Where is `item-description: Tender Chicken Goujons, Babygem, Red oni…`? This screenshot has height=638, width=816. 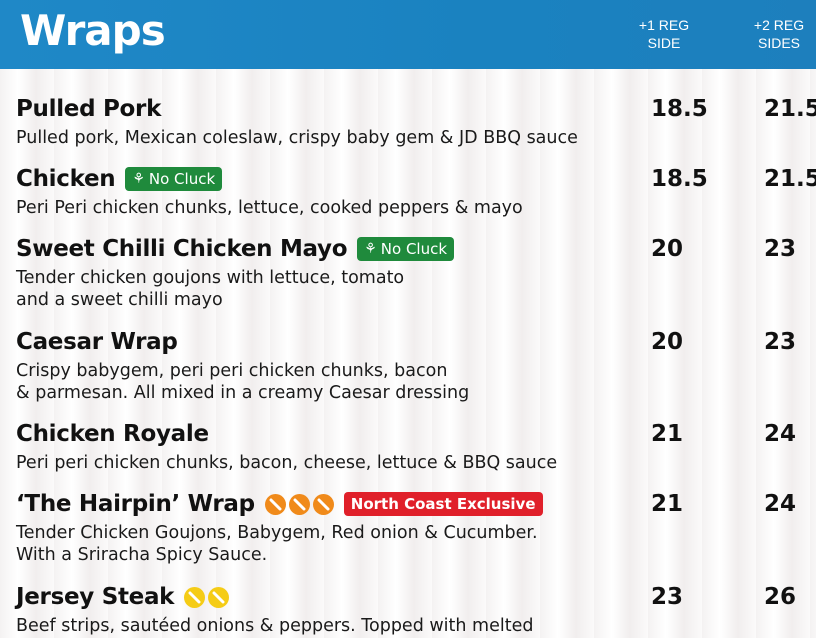 item-description: Tender Chicken Goujons, Babygem, Red oni… is located at coordinates (277, 533).